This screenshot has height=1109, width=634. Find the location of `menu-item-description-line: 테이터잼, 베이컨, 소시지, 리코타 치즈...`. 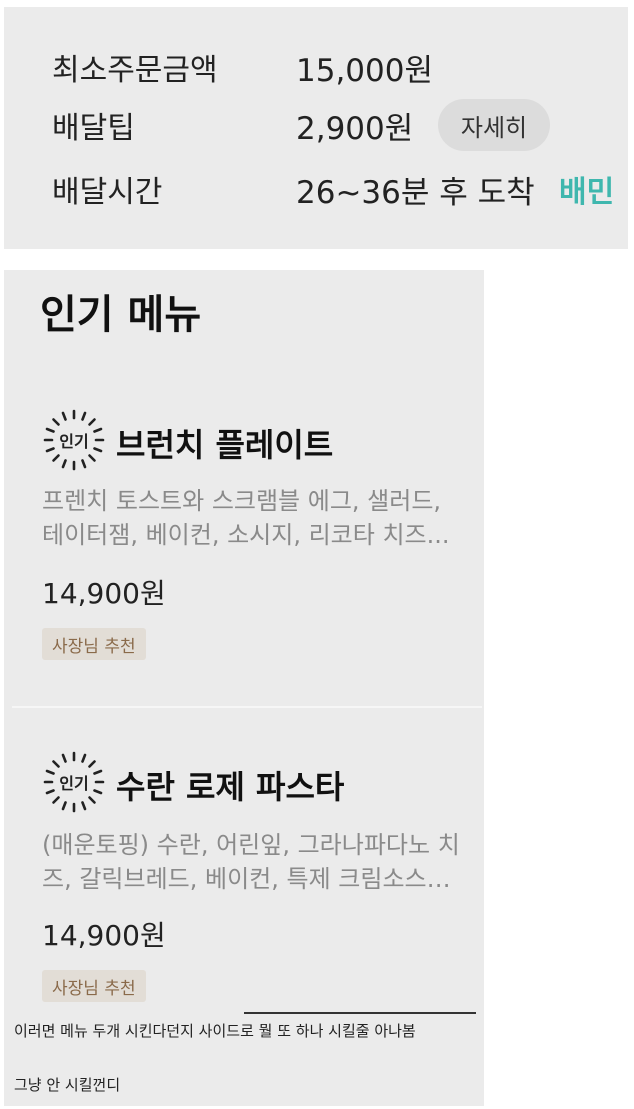

menu-item-description-line: 테이터잼, 베이컨, 소시지, 리코타 치즈... is located at coordinates (246, 535).